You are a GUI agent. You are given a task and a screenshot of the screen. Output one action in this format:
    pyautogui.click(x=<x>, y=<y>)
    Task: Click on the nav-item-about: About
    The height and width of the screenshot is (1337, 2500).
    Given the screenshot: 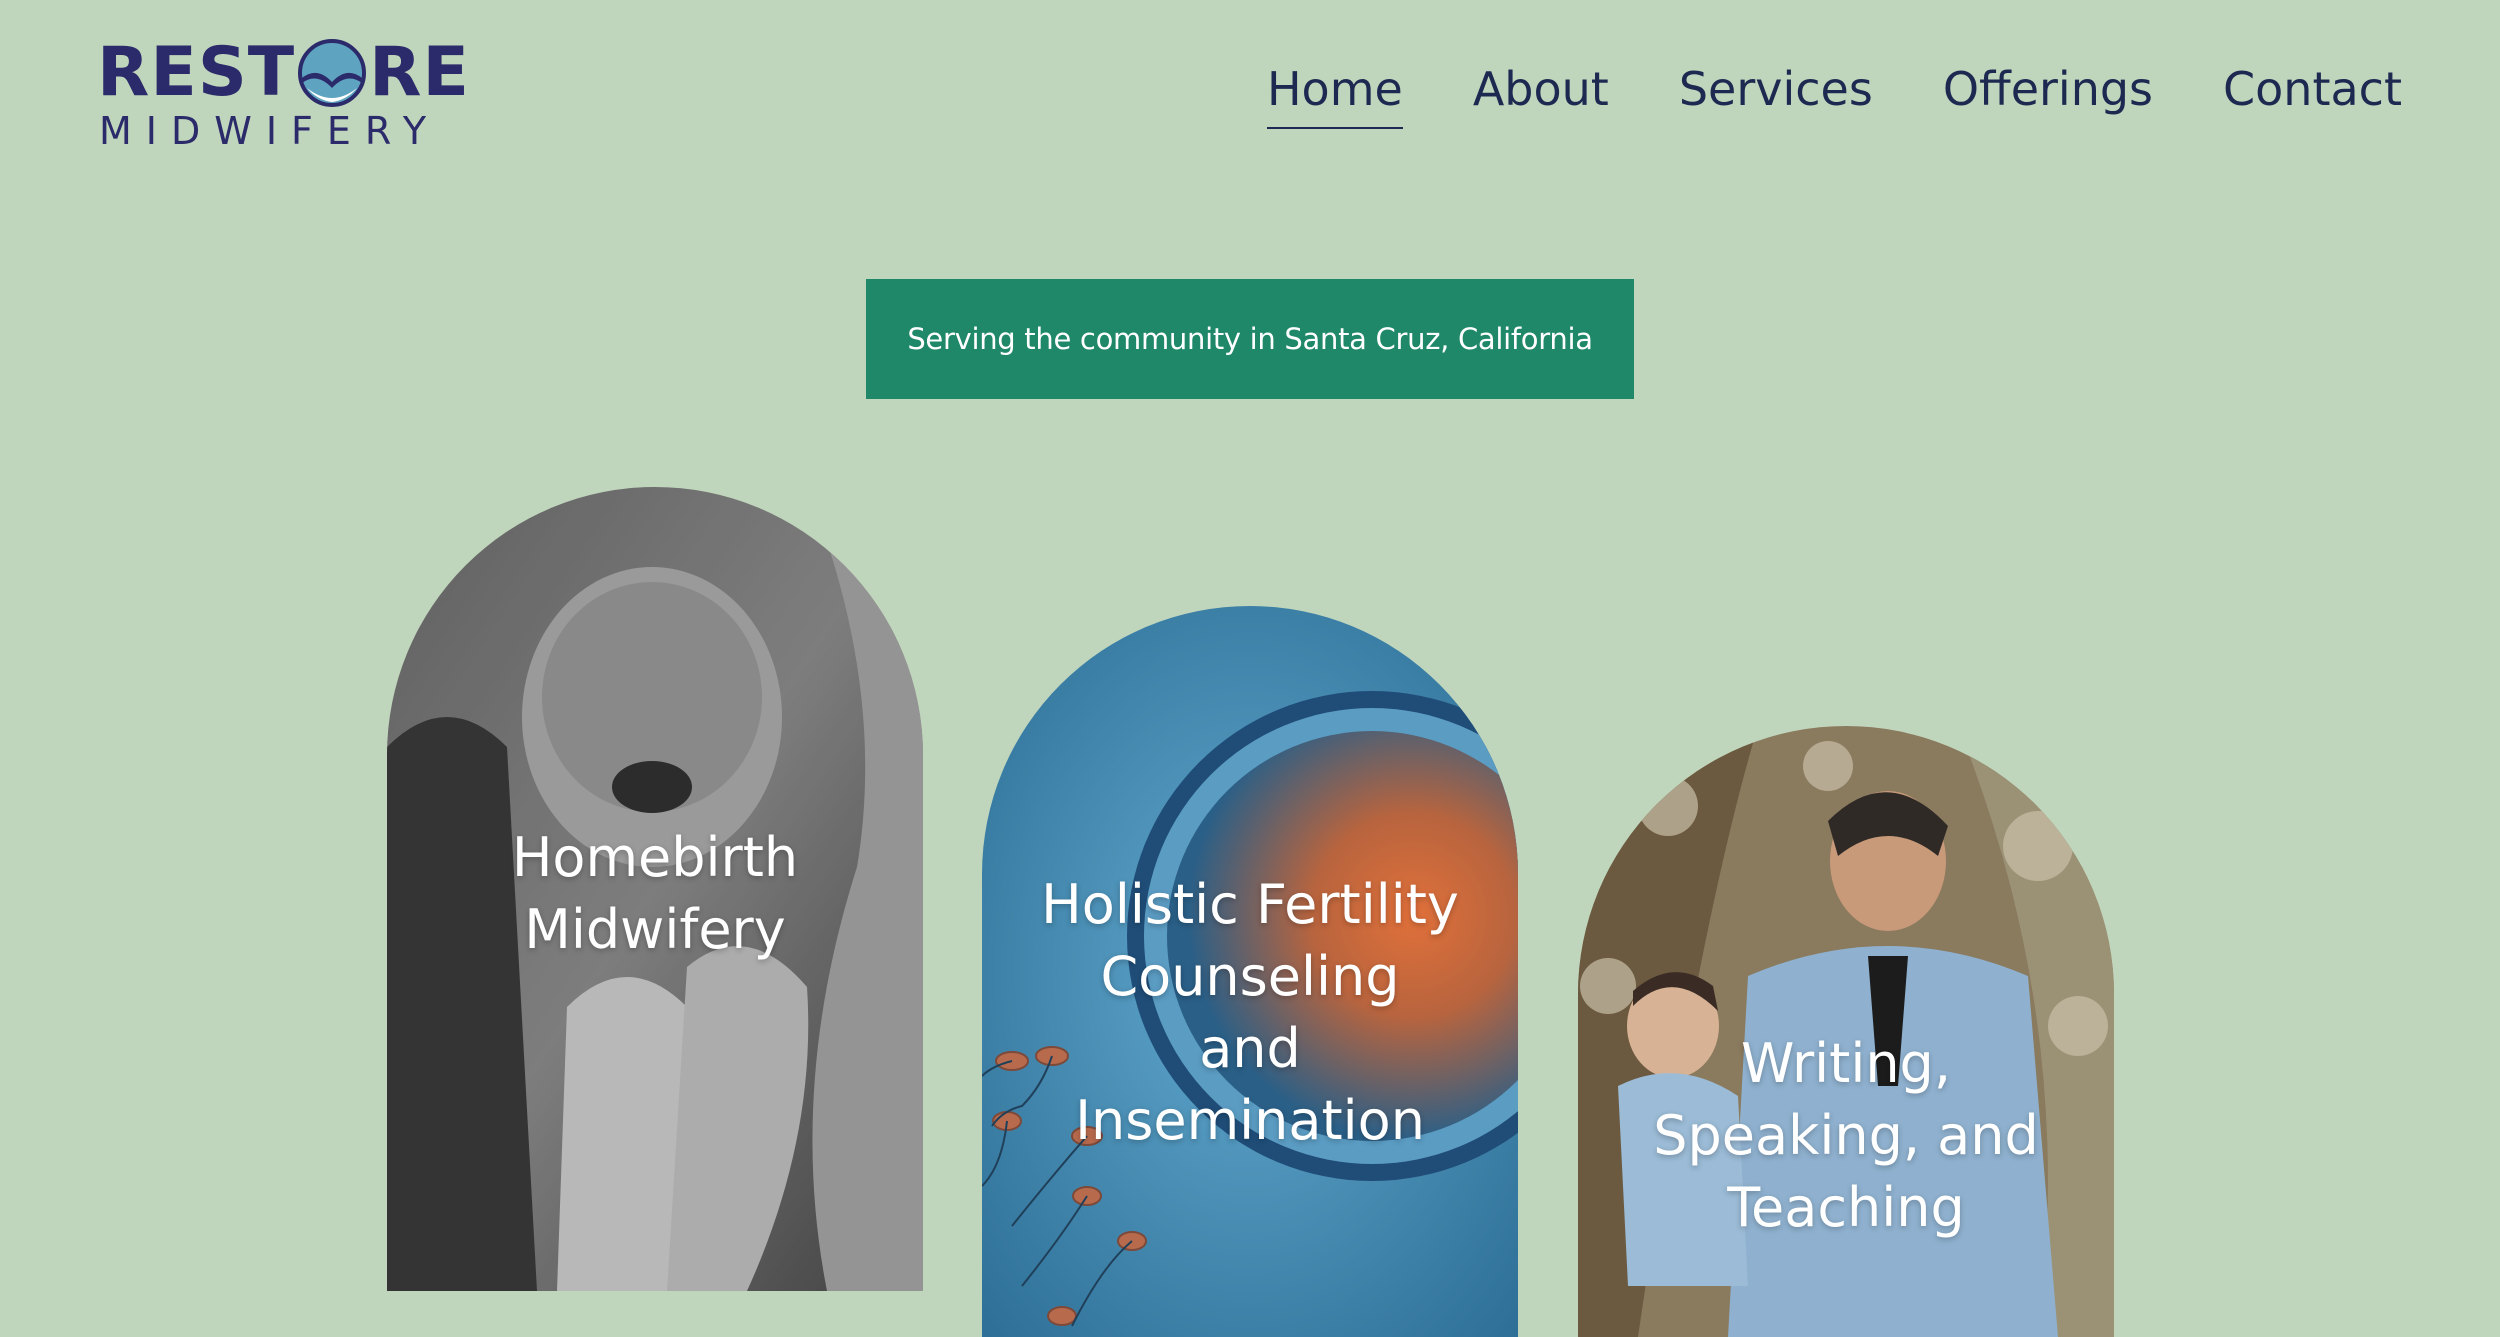 What is the action you would take?
    pyautogui.click(x=1541, y=95)
    